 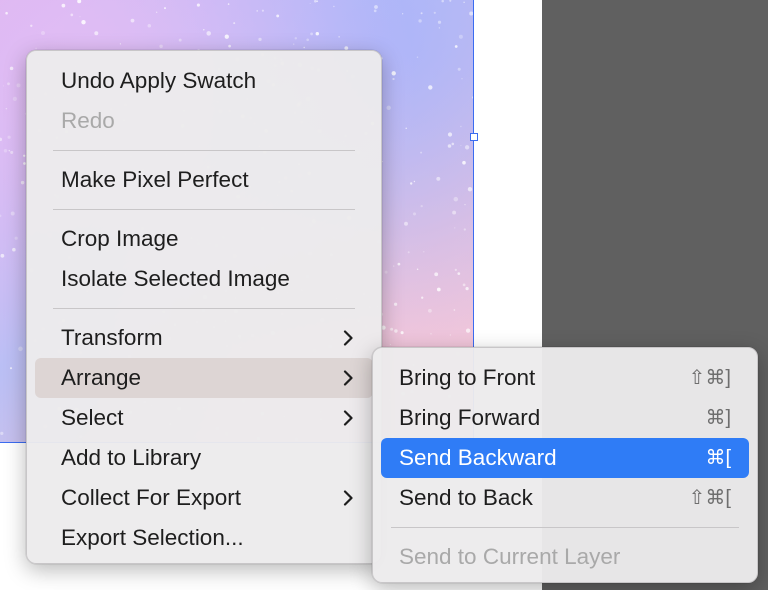 What do you see at coordinates (474, 137) in the screenshot?
I see `selection-handle-right` at bounding box center [474, 137].